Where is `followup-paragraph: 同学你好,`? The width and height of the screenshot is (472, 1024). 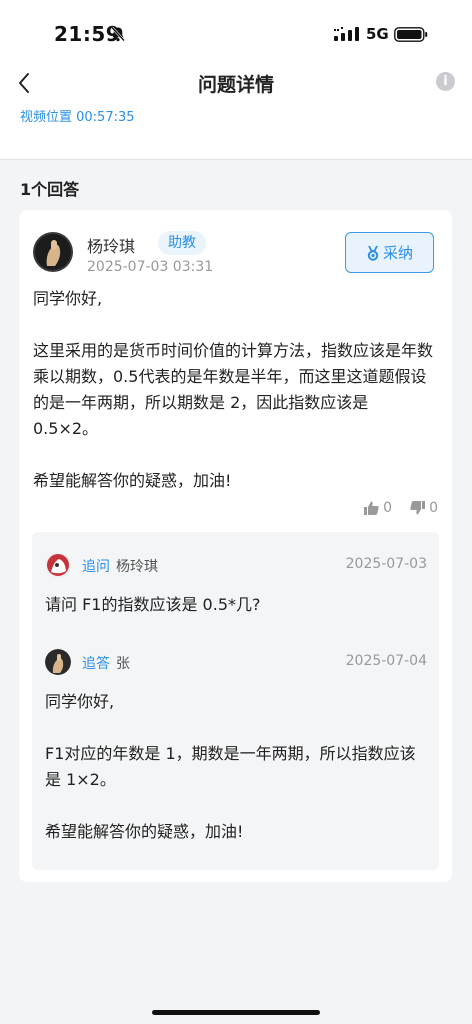 followup-paragraph: 同学你好, is located at coordinates (80, 701).